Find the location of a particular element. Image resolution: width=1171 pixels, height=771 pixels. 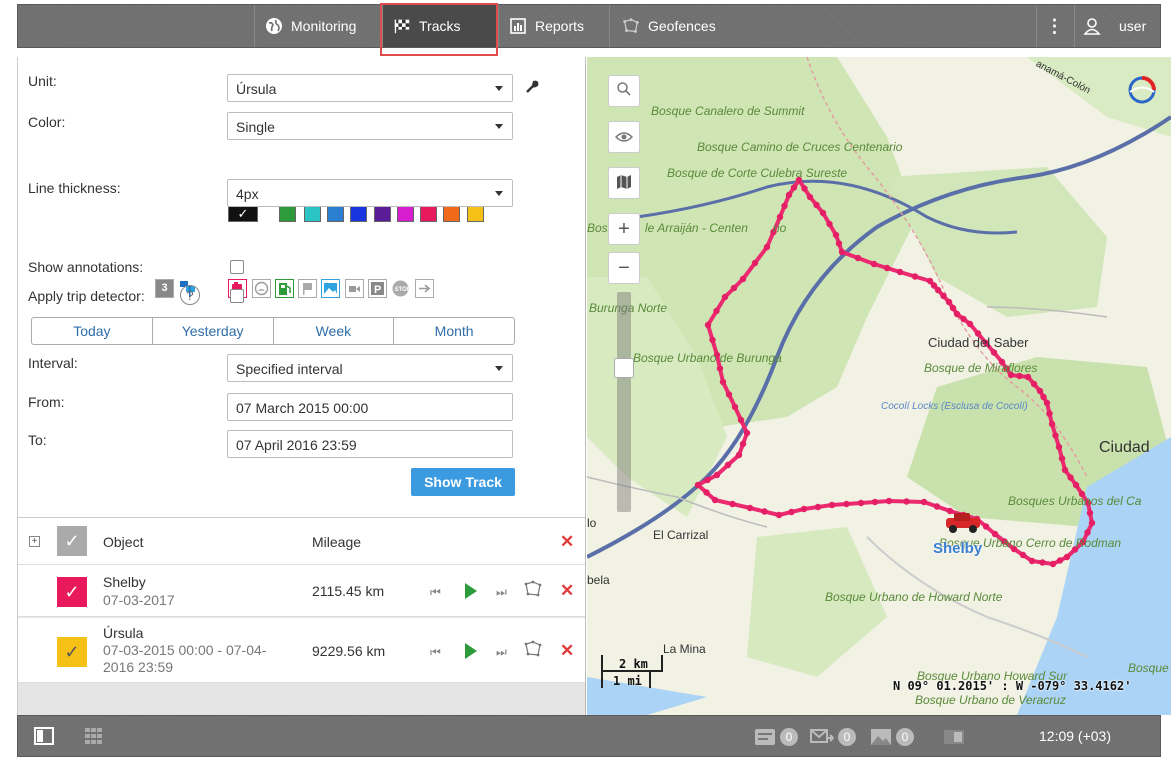

color-select: Single is located at coordinates (370, 126).